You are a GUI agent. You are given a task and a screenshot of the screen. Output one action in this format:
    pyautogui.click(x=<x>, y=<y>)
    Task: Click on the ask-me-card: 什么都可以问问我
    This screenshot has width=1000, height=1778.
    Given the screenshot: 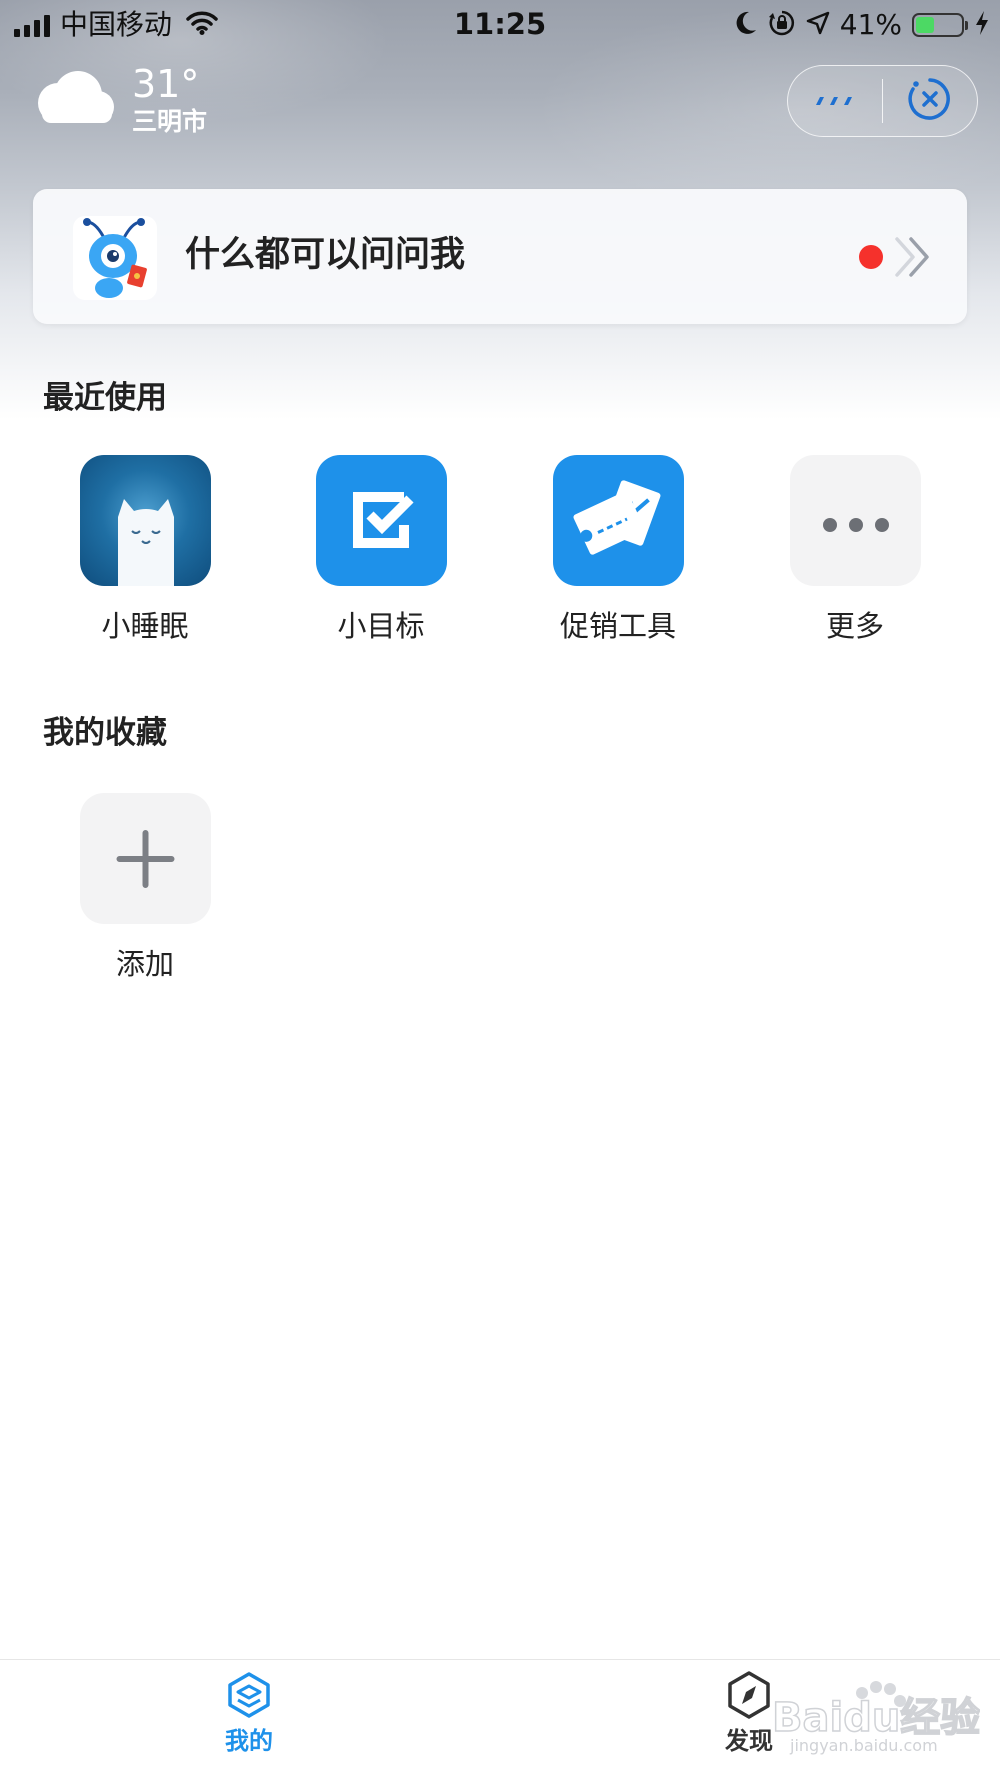 What is the action you would take?
    pyautogui.click(x=500, y=256)
    